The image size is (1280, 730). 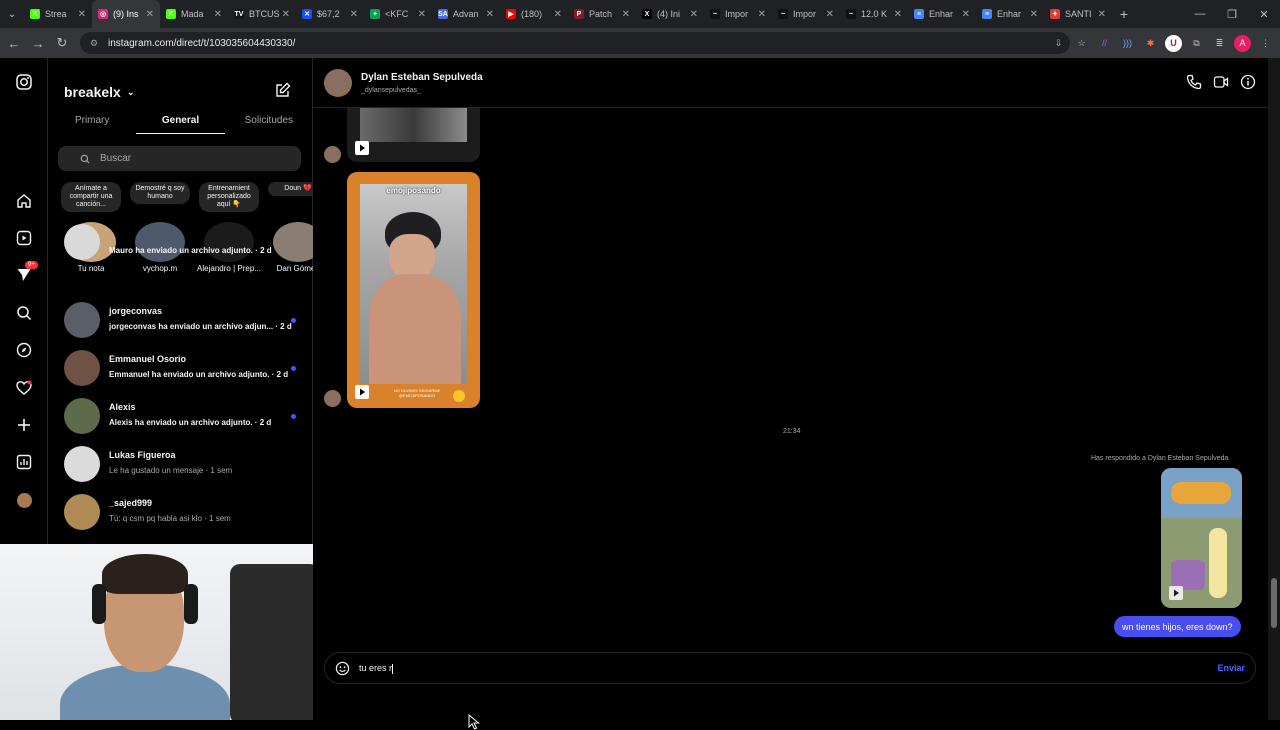 What do you see at coordinates (194, 14) in the screenshot?
I see `browser-tab: K Mada ✕` at bounding box center [194, 14].